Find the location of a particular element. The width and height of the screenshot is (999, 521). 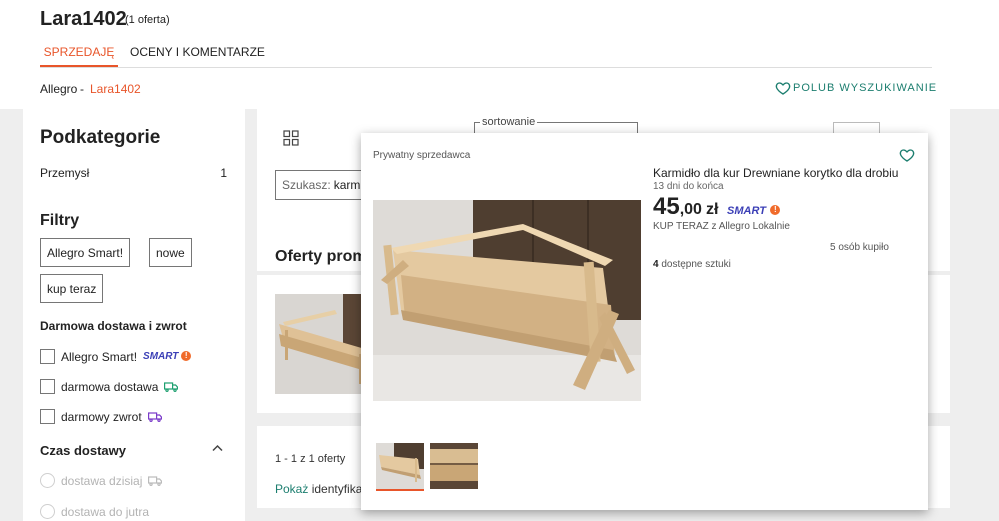

sort-label: sortowanie is located at coordinates (509, 122).